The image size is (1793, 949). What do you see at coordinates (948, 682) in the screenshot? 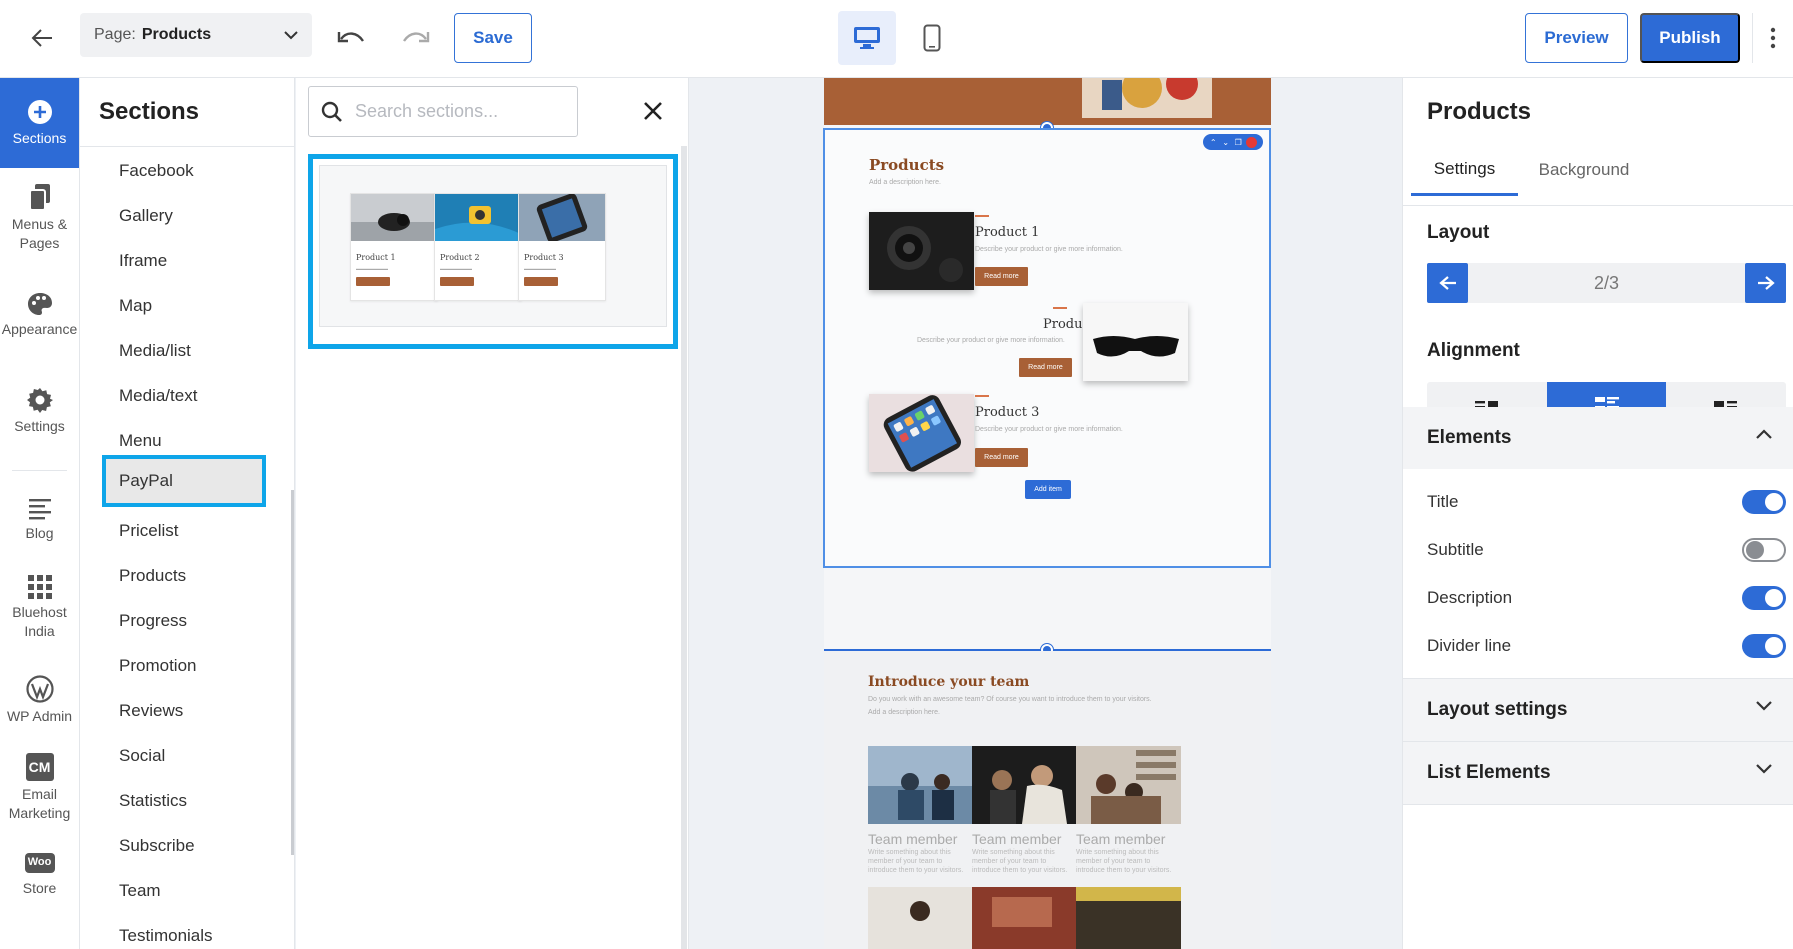
I see `team-heading: Introduce your team` at bounding box center [948, 682].